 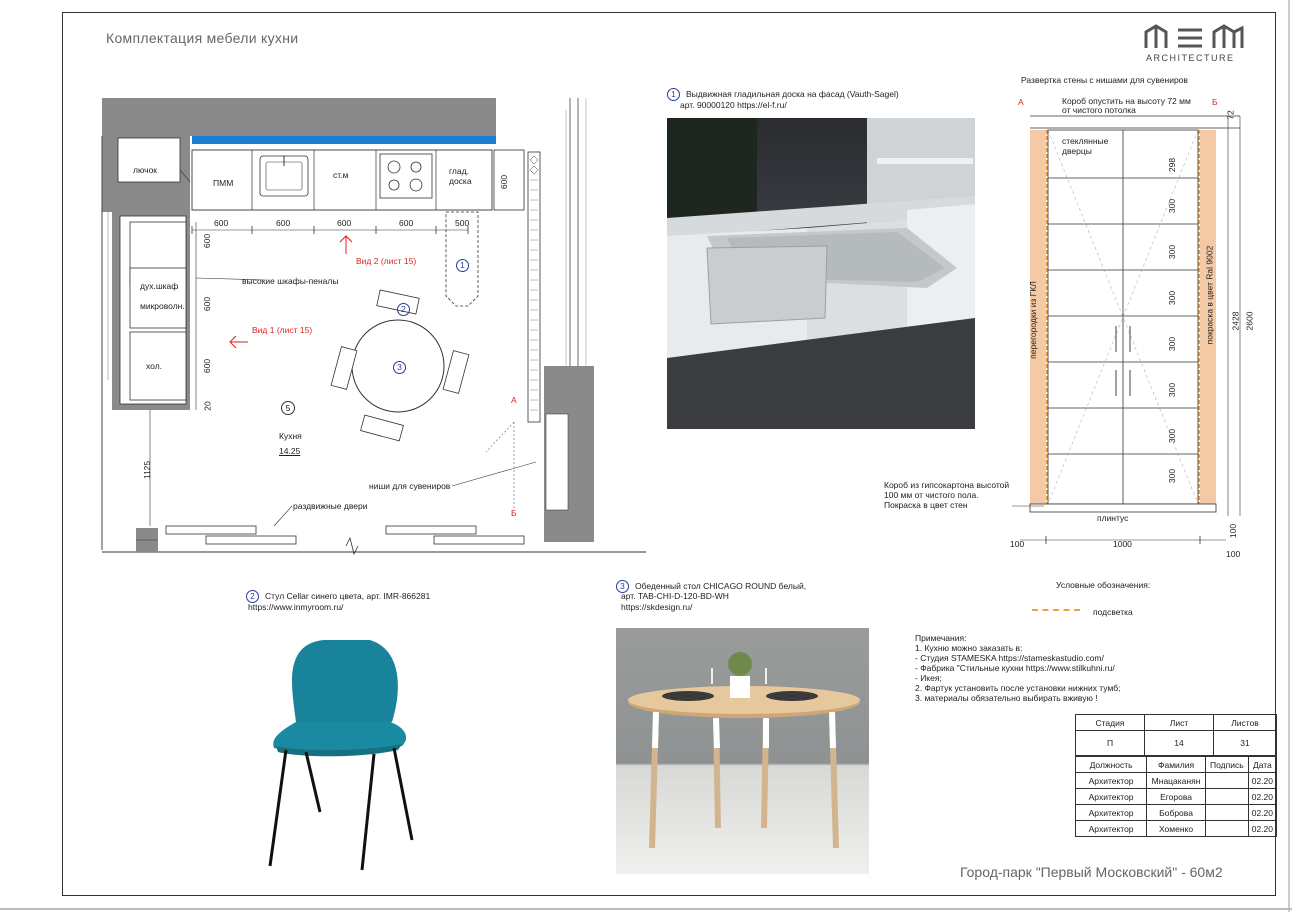 What do you see at coordinates (675, 596) in the screenshot?
I see `item3-art: арт. TAB-CHI-D-120-BD-WH` at bounding box center [675, 596].